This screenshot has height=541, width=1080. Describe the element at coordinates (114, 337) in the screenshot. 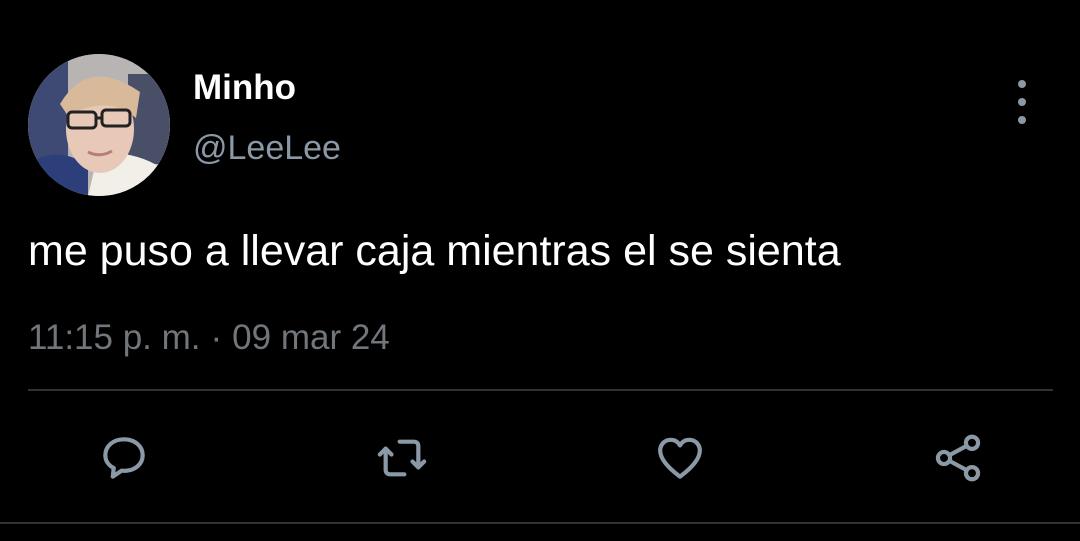

I see `tweet-time: 11:15 p. m.` at that location.